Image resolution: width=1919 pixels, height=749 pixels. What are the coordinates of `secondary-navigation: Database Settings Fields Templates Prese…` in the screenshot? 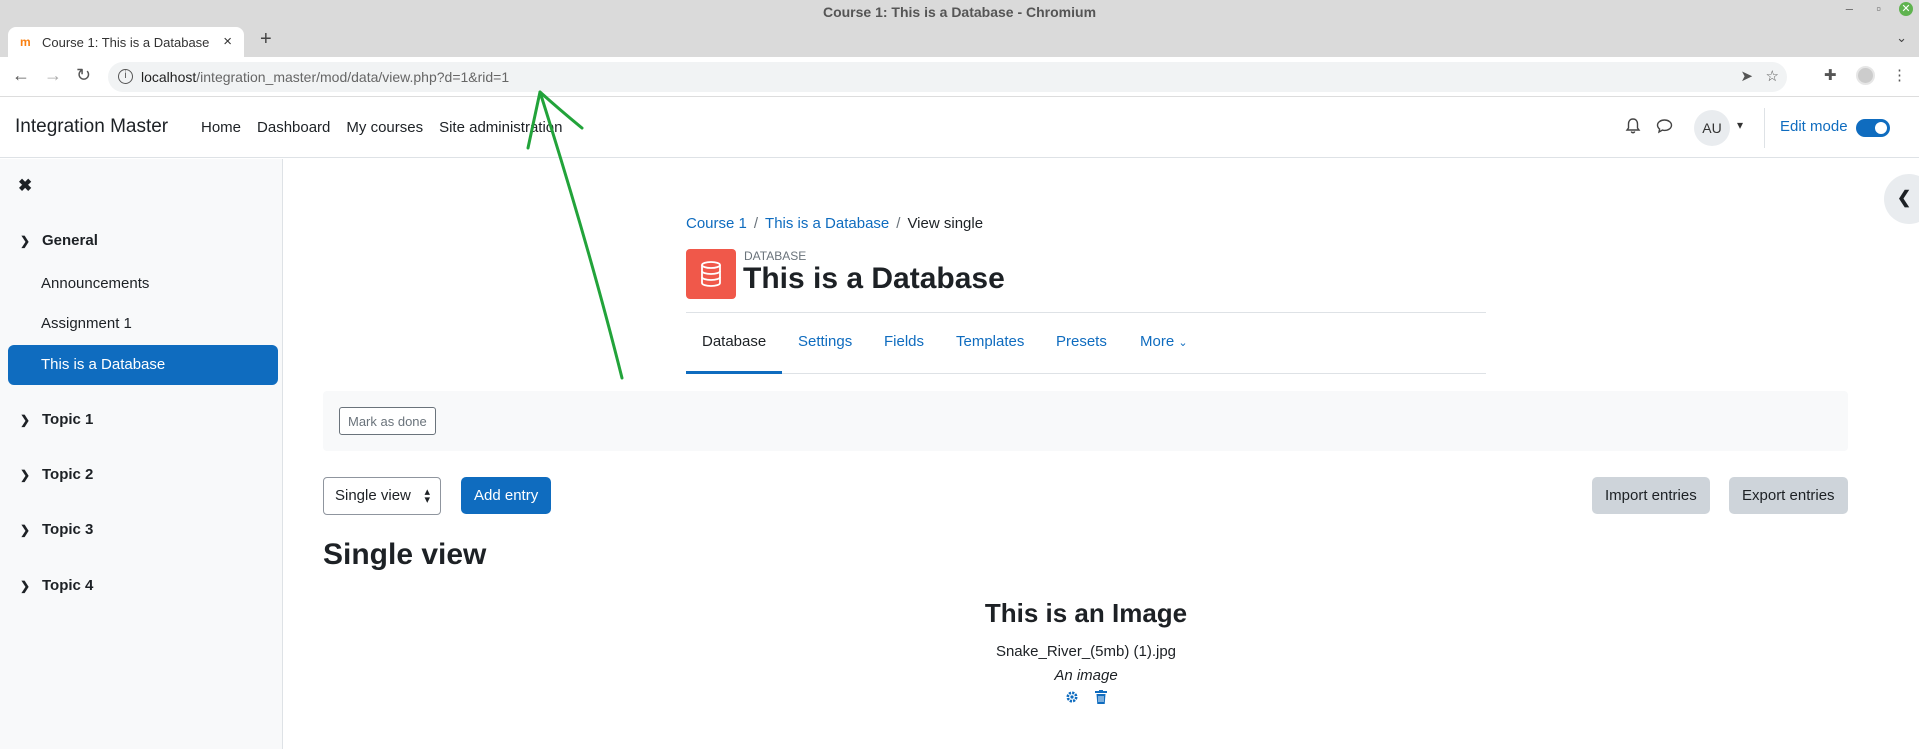 It's located at (1086, 343).